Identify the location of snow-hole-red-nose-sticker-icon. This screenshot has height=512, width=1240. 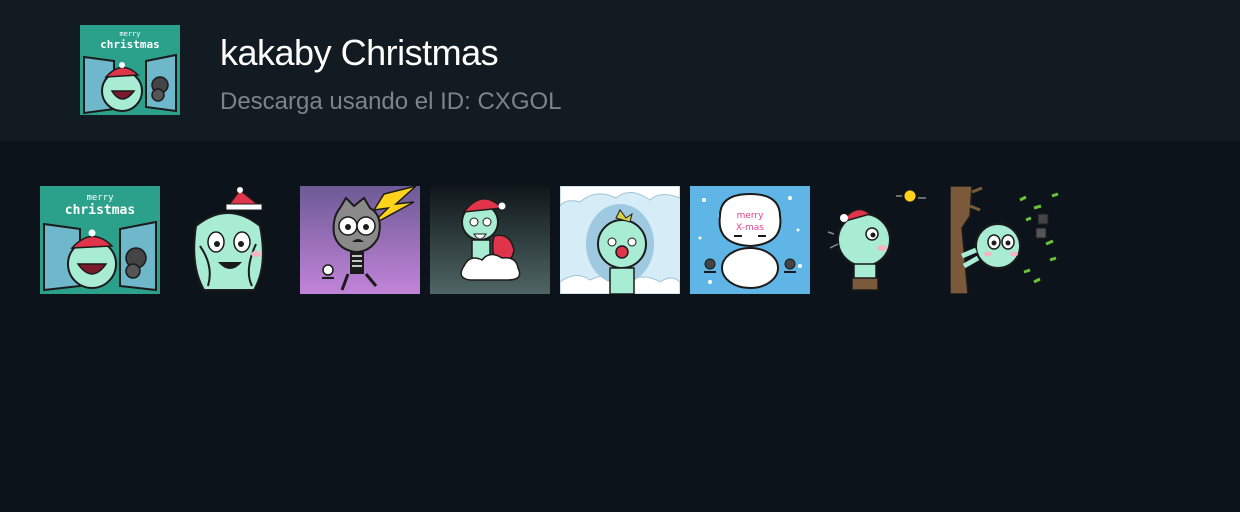
(620, 240).